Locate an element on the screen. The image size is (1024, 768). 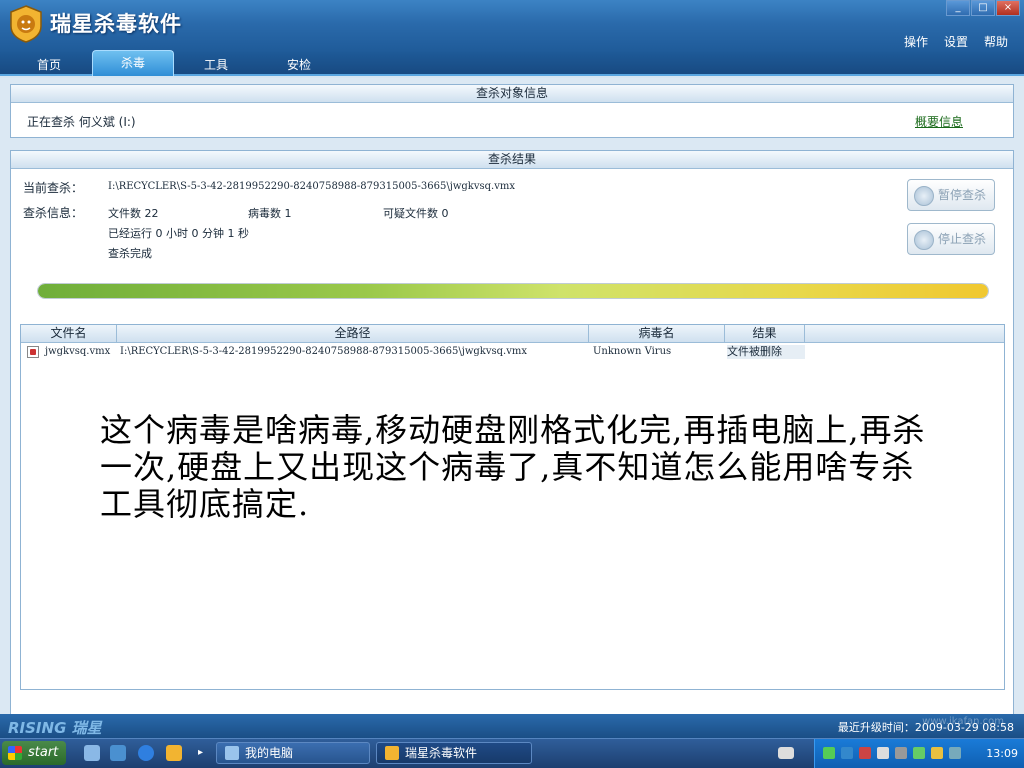
status-footer: RISING 瑞星 最近升级时间：2009-03-29 08:58 is located at coordinates (512, 726).